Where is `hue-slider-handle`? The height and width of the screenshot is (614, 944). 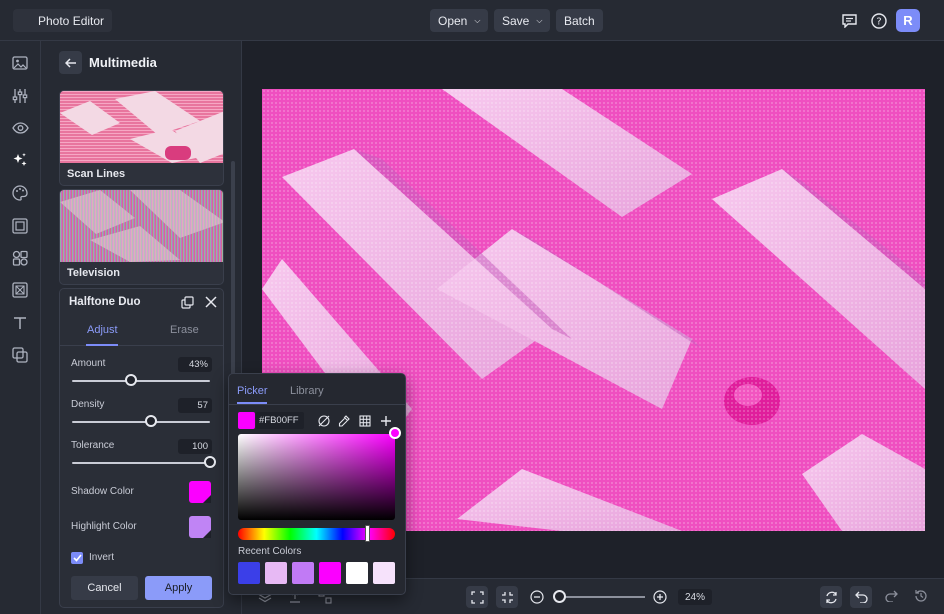 hue-slider-handle is located at coordinates (367, 533).